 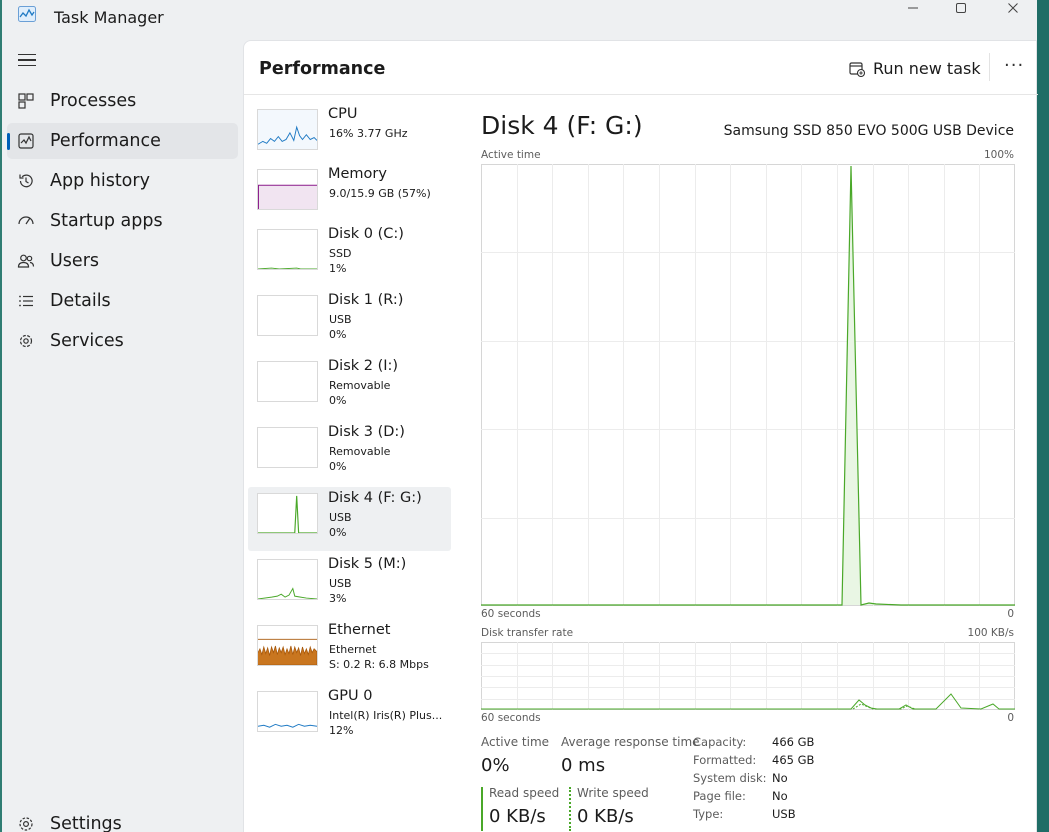 What do you see at coordinates (86, 823) in the screenshot?
I see `nav-label-settings: Settings` at bounding box center [86, 823].